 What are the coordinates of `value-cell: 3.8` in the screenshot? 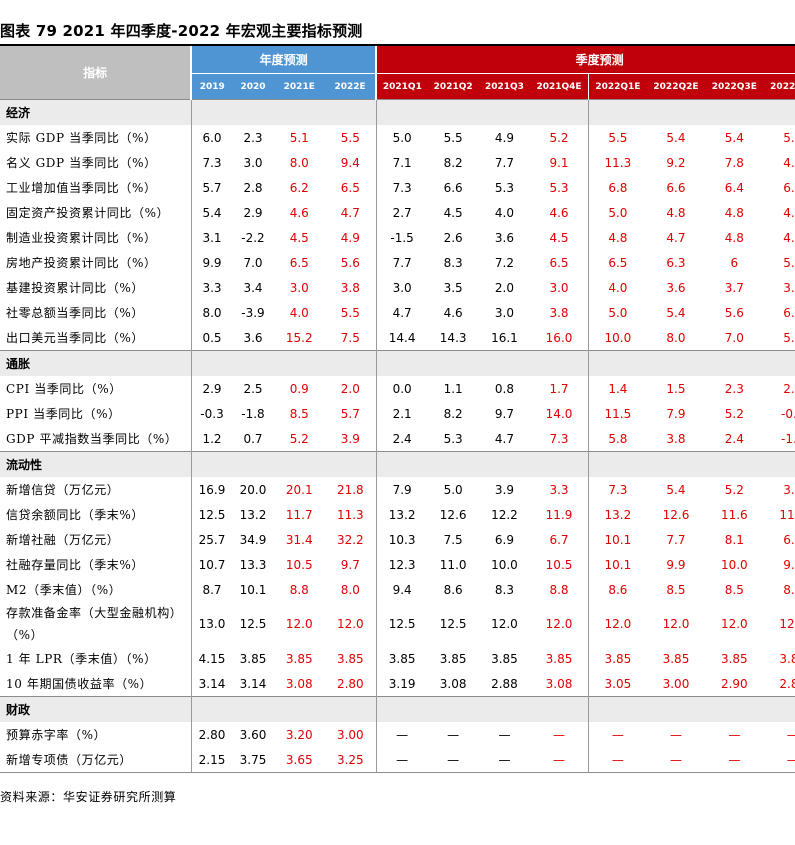 It's located at (559, 312).